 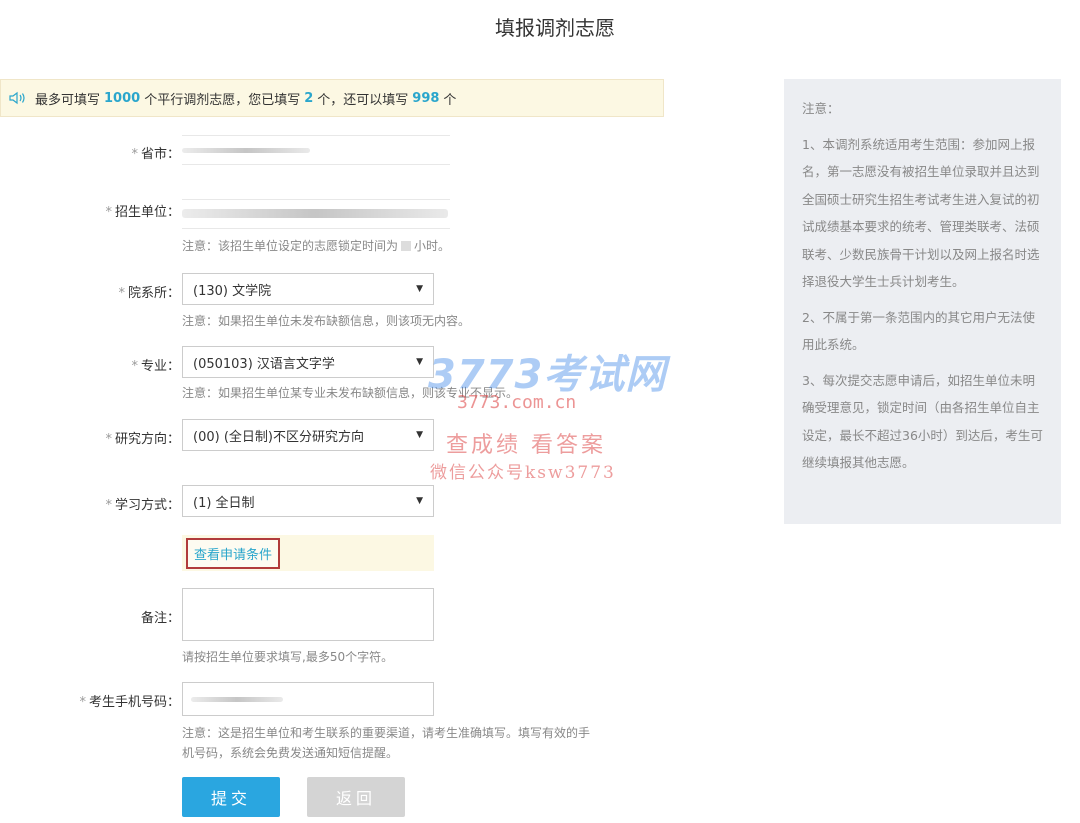 What do you see at coordinates (232, 291) in the screenshot?
I see `dept-select-value: (130) 文学院` at bounding box center [232, 291].